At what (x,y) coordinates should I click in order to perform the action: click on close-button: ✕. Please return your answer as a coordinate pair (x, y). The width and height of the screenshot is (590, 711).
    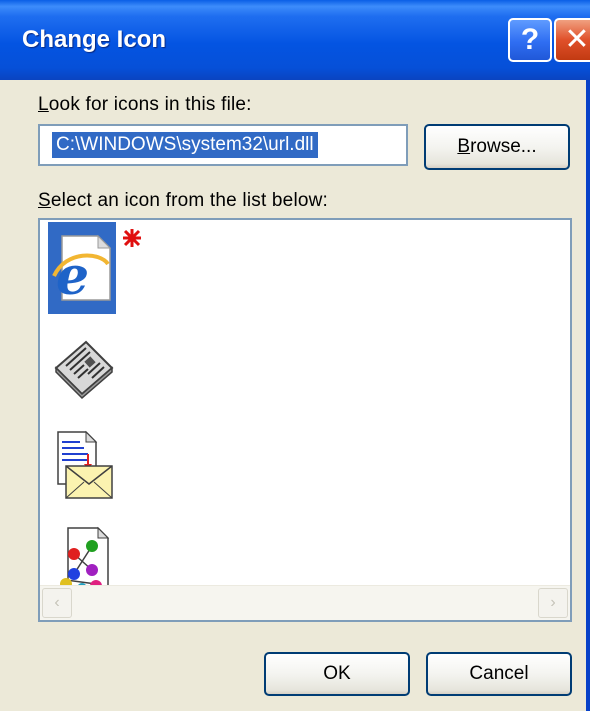
    Looking at the image, I should click on (572, 40).